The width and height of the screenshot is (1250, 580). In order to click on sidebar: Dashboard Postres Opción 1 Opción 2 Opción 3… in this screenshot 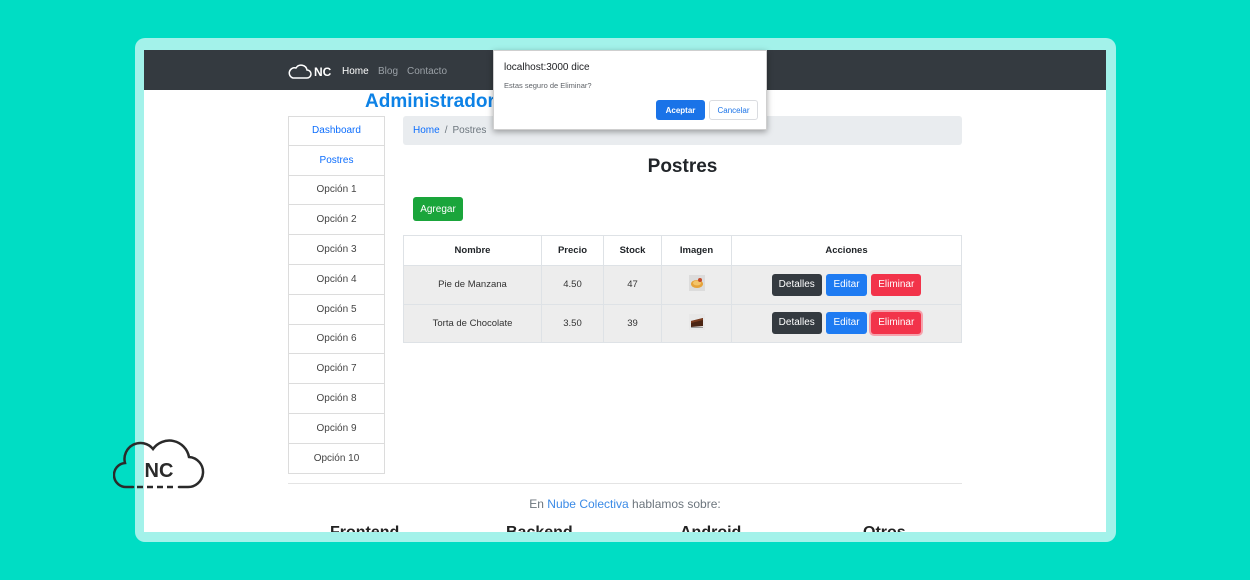, I will do `click(336, 295)`.